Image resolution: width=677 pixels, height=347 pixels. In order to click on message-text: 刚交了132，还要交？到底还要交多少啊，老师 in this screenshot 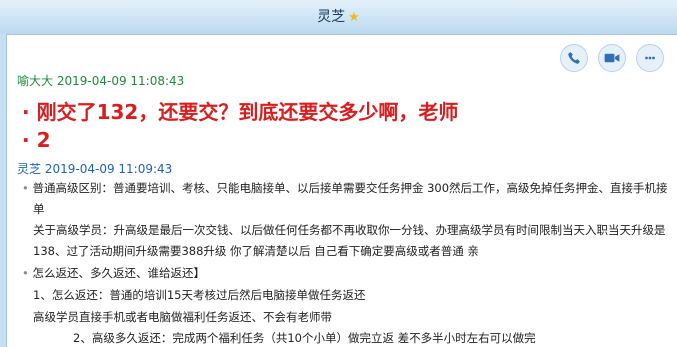, I will do `click(247, 112)`.